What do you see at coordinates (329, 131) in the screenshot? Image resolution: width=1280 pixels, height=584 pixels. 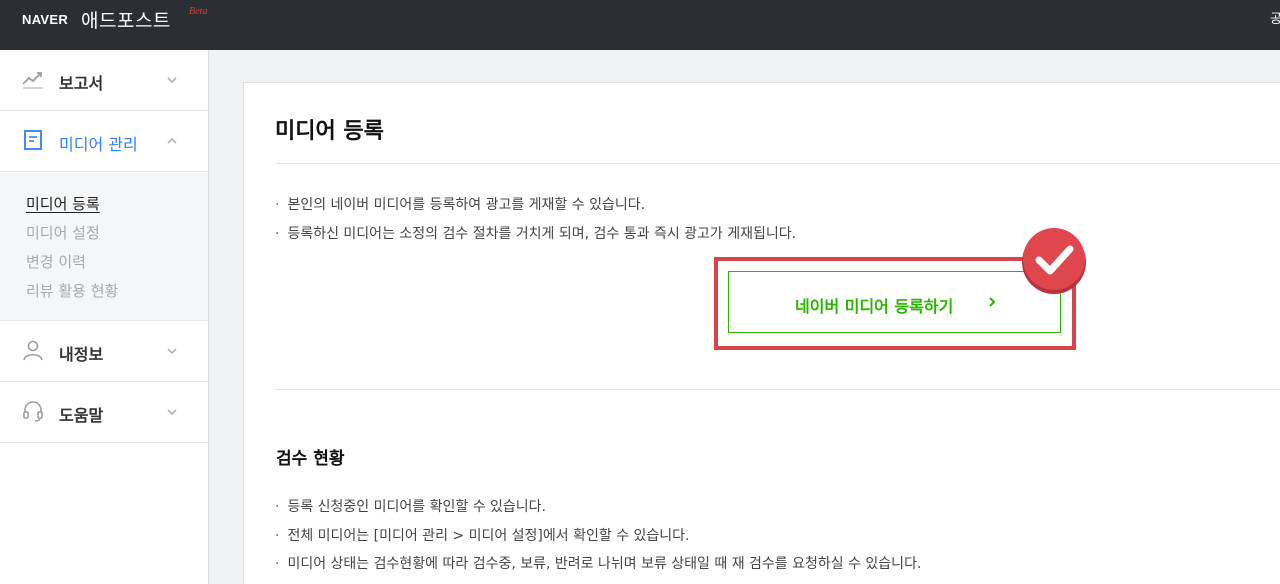 I see `page-title: 미디어 등록` at bounding box center [329, 131].